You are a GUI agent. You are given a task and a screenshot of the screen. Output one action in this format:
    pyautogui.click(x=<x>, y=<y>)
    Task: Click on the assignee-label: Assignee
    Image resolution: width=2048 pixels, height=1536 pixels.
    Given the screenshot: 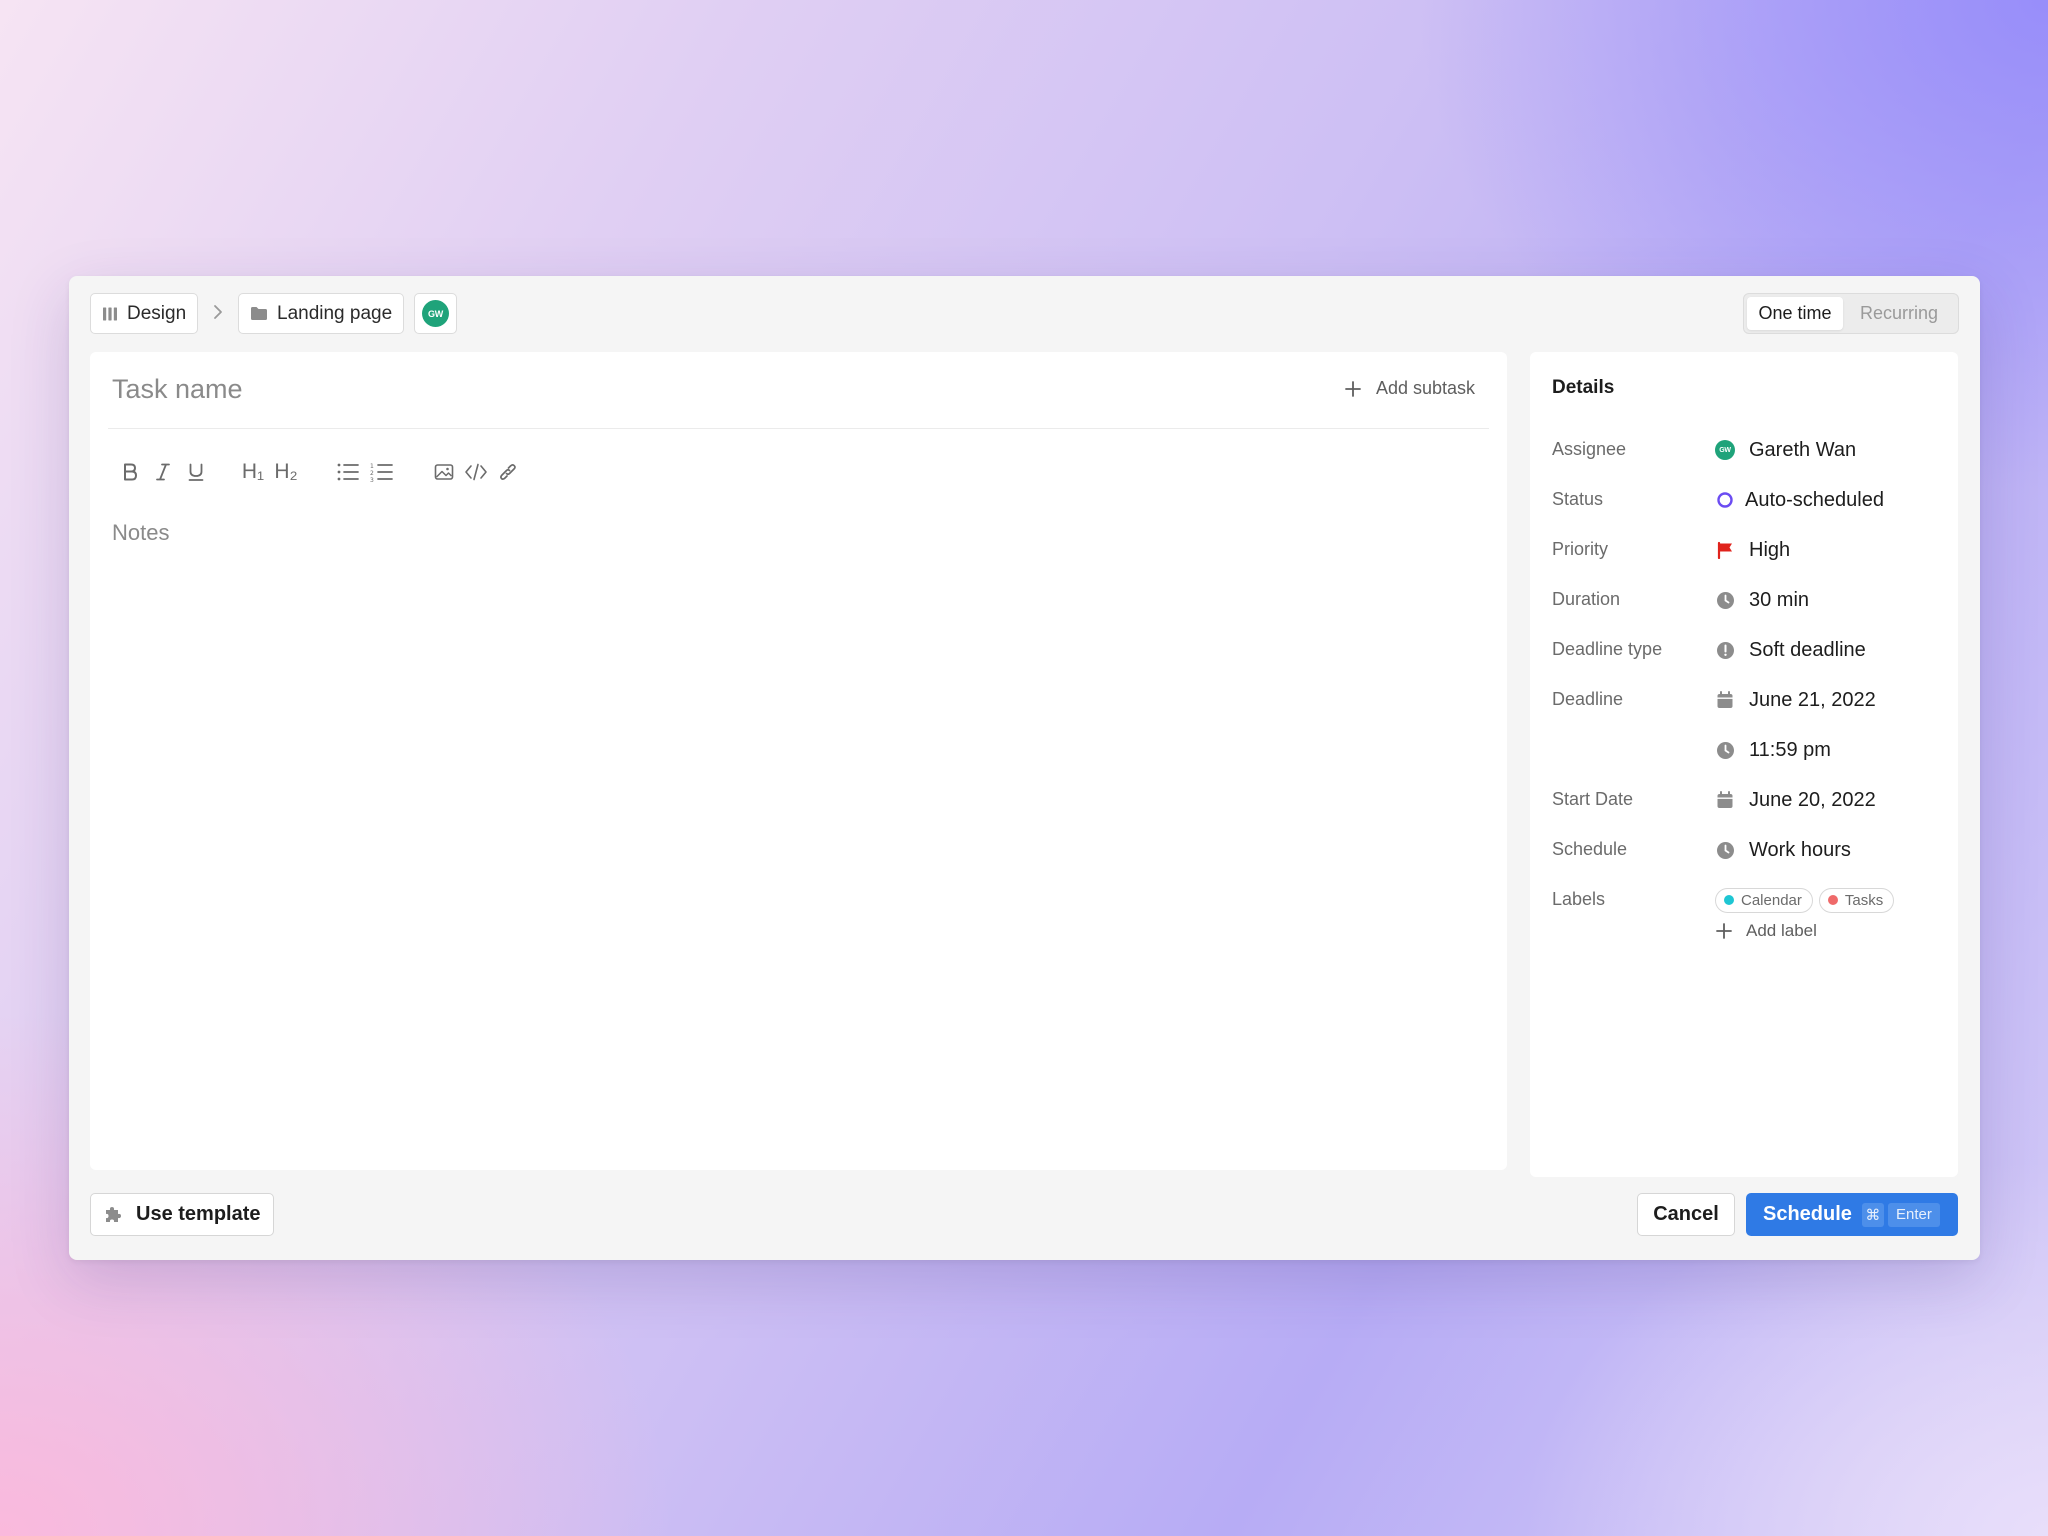 What is the action you would take?
    pyautogui.click(x=1589, y=449)
    